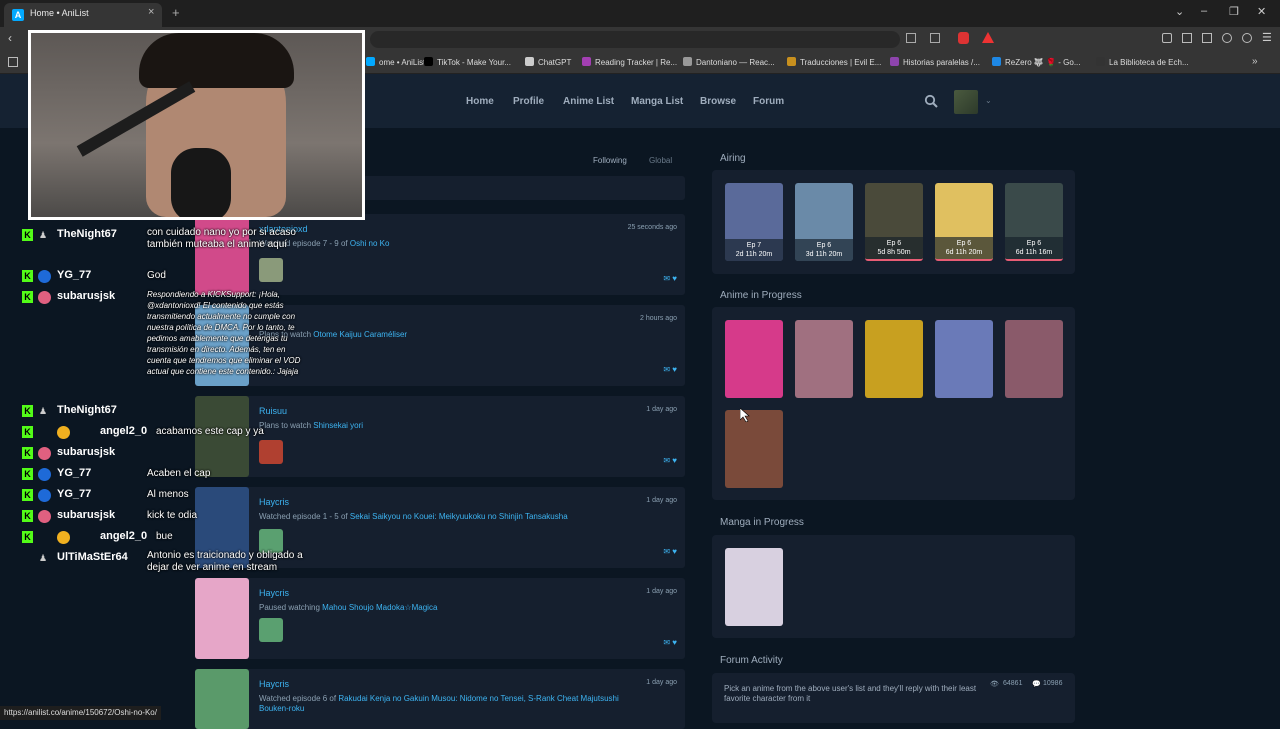 This screenshot has height=729, width=1280. I want to click on leaf-icon, so click(1227, 38).